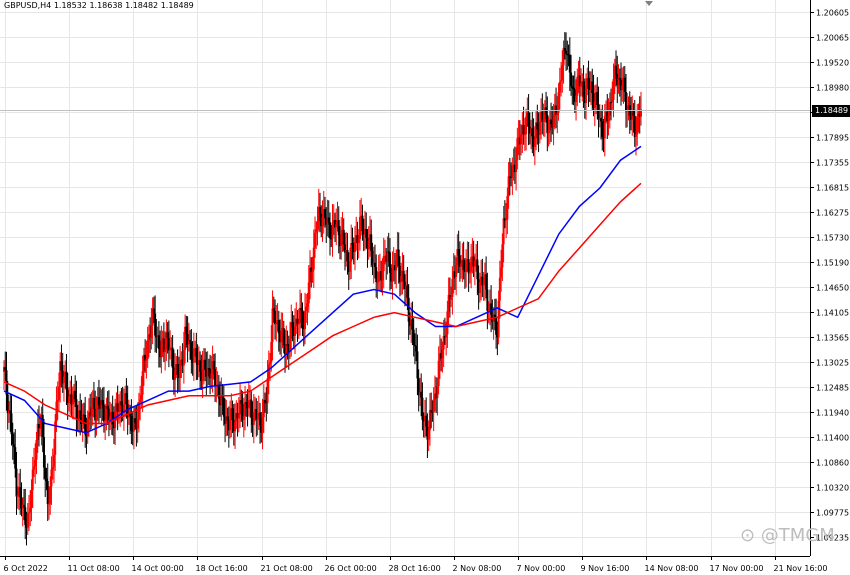 The width and height of the screenshot is (850, 575). I want to click on y-tick-label: 1.14105, so click(832, 313).